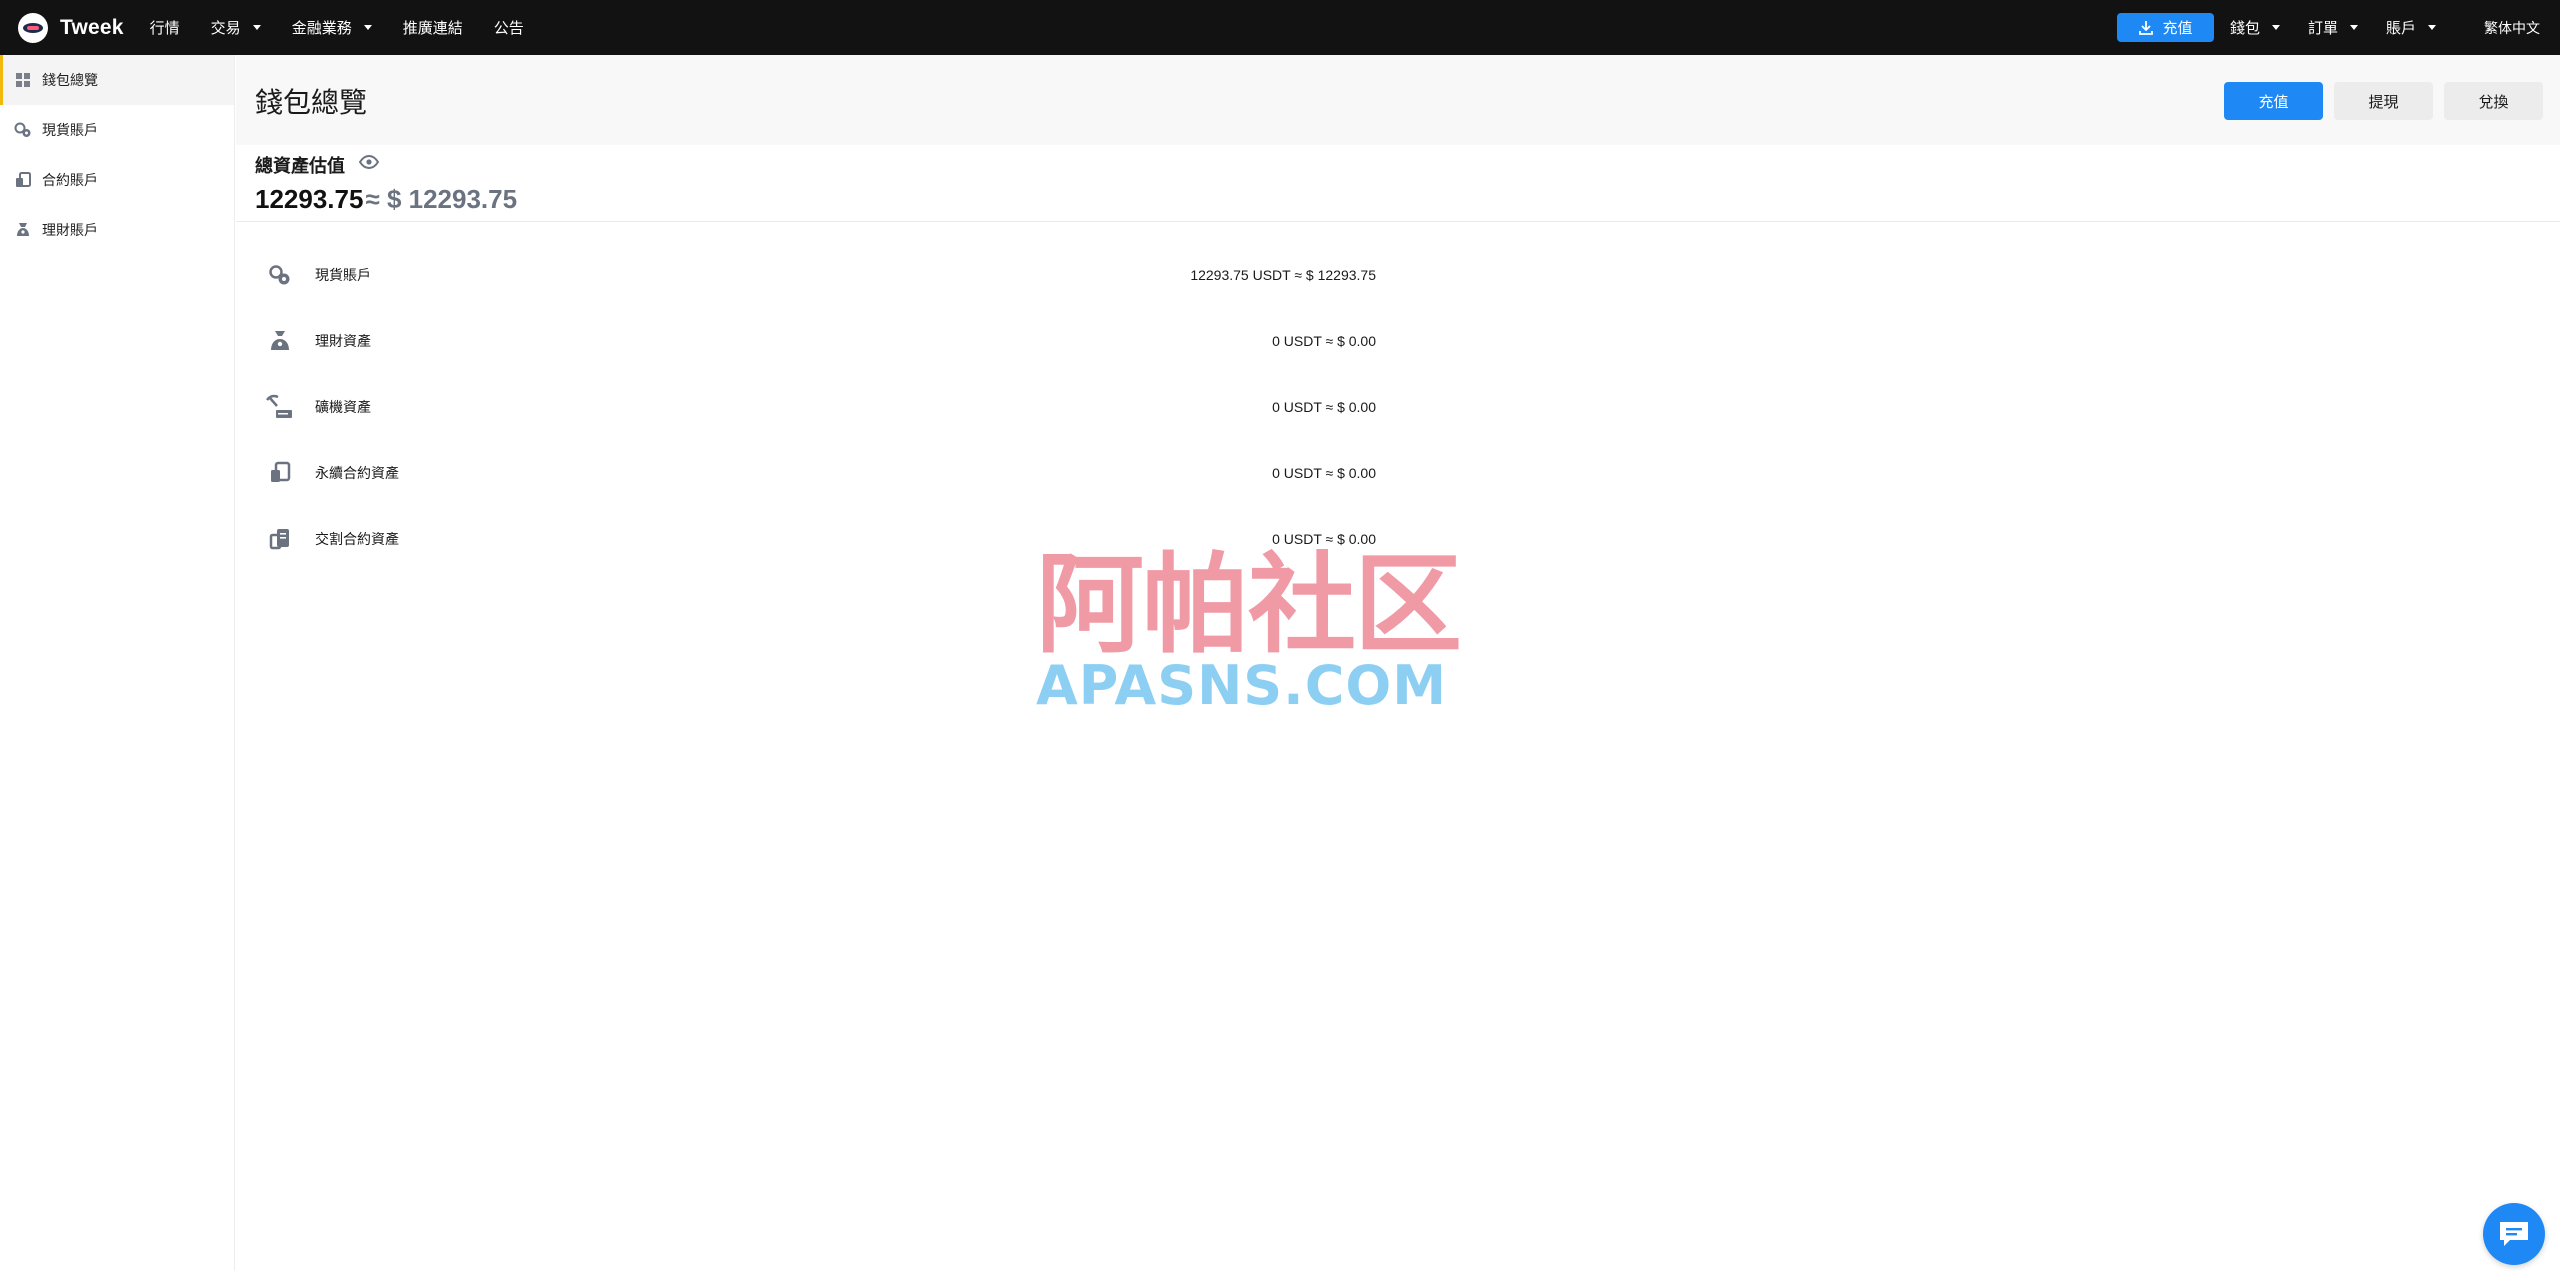 The width and height of the screenshot is (2560, 1271). Describe the element at coordinates (806, 341) in the screenshot. I see `asset-row-finance: 理財資產 0 USDT ≈ $ 0.00` at that location.